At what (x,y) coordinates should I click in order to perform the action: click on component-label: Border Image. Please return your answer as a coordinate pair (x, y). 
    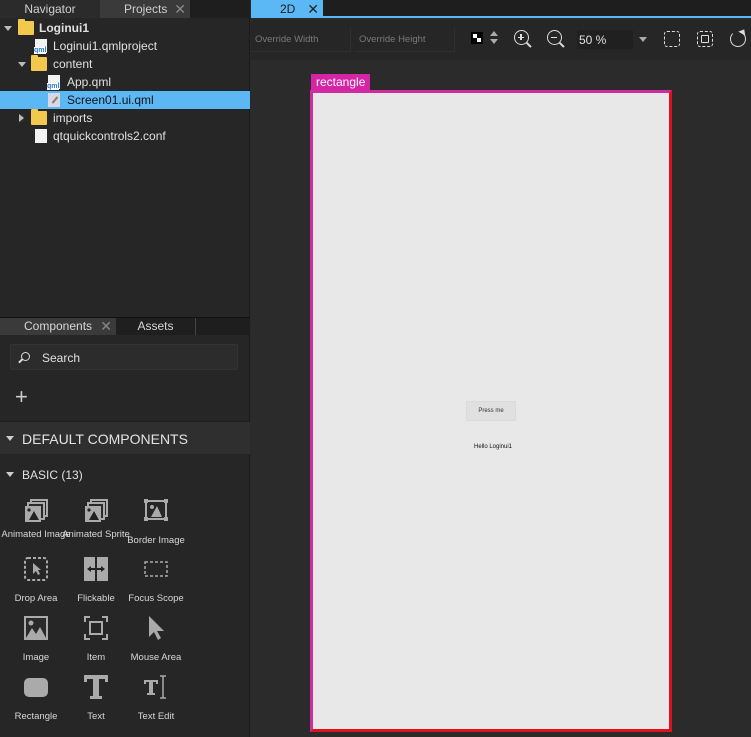
    Looking at the image, I should click on (156, 540).